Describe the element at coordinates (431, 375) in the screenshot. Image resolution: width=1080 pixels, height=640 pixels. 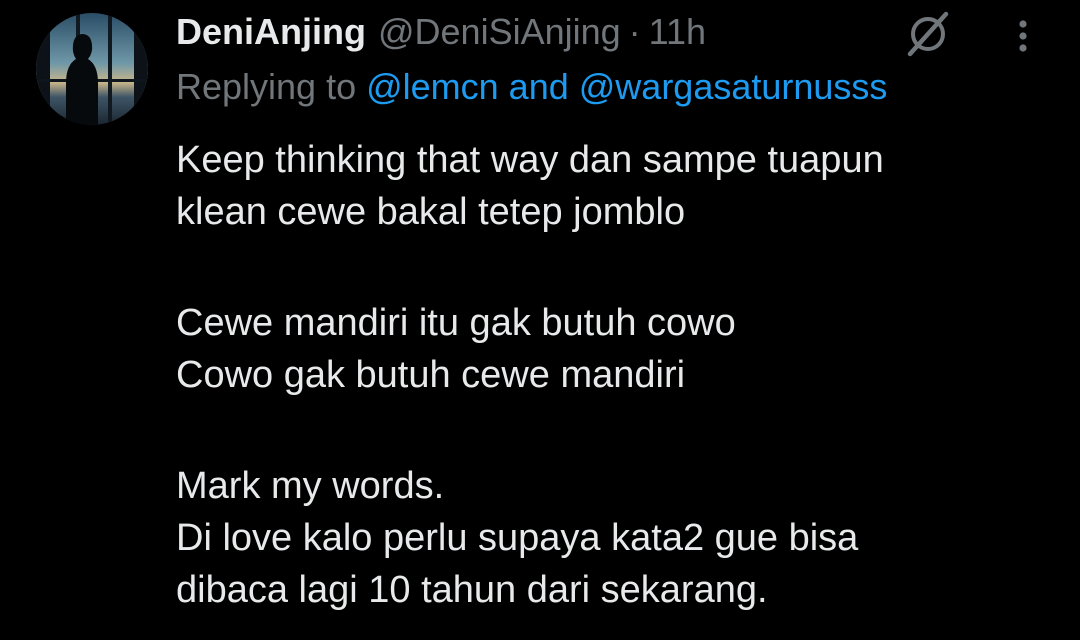
I see `tweet-text-line: Cowo gak butuh cewe mandiri` at that location.